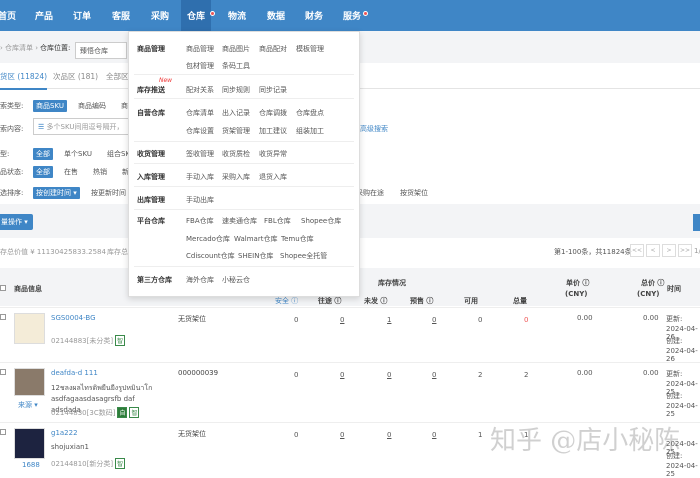  Describe the element at coordinates (208, 239) in the screenshot. I see `menu-item: Mercado仓库` at that location.